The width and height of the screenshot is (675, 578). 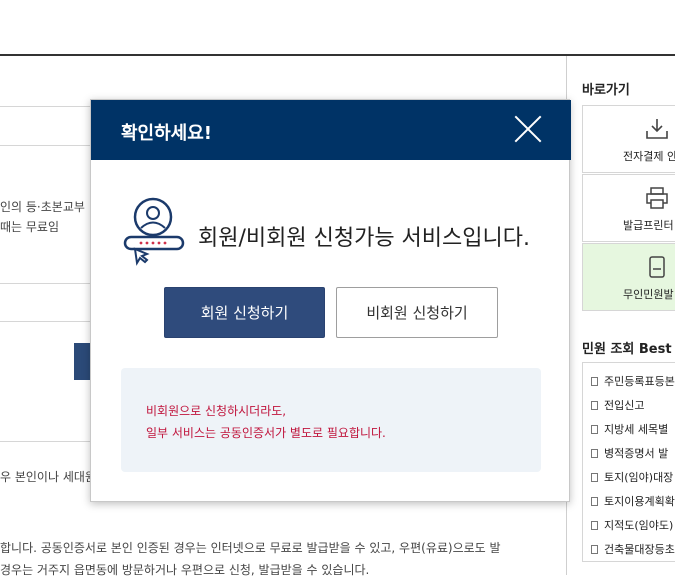 What do you see at coordinates (216, 411) in the screenshot?
I see `notice-line: 비회원으로 신청하시더라도,` at bounding box center [216, 411].